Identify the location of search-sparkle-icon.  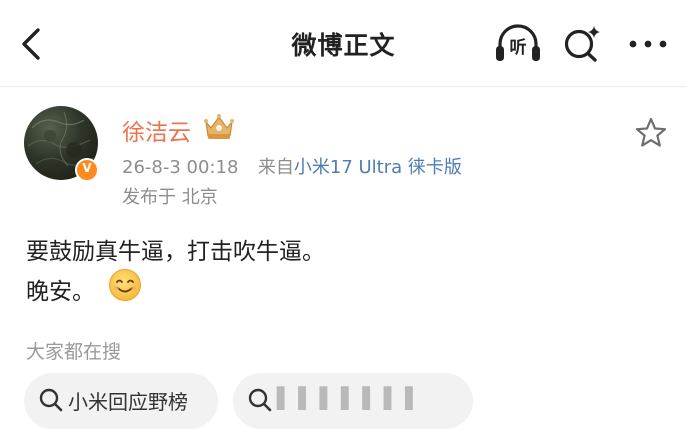
(582, 44).